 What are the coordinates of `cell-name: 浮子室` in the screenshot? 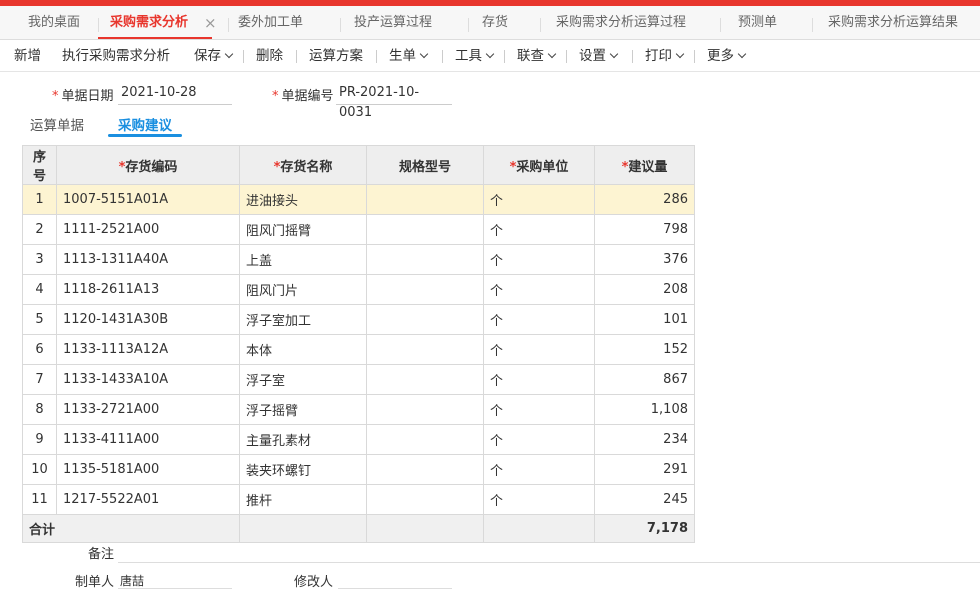 It's located at (303, 379).